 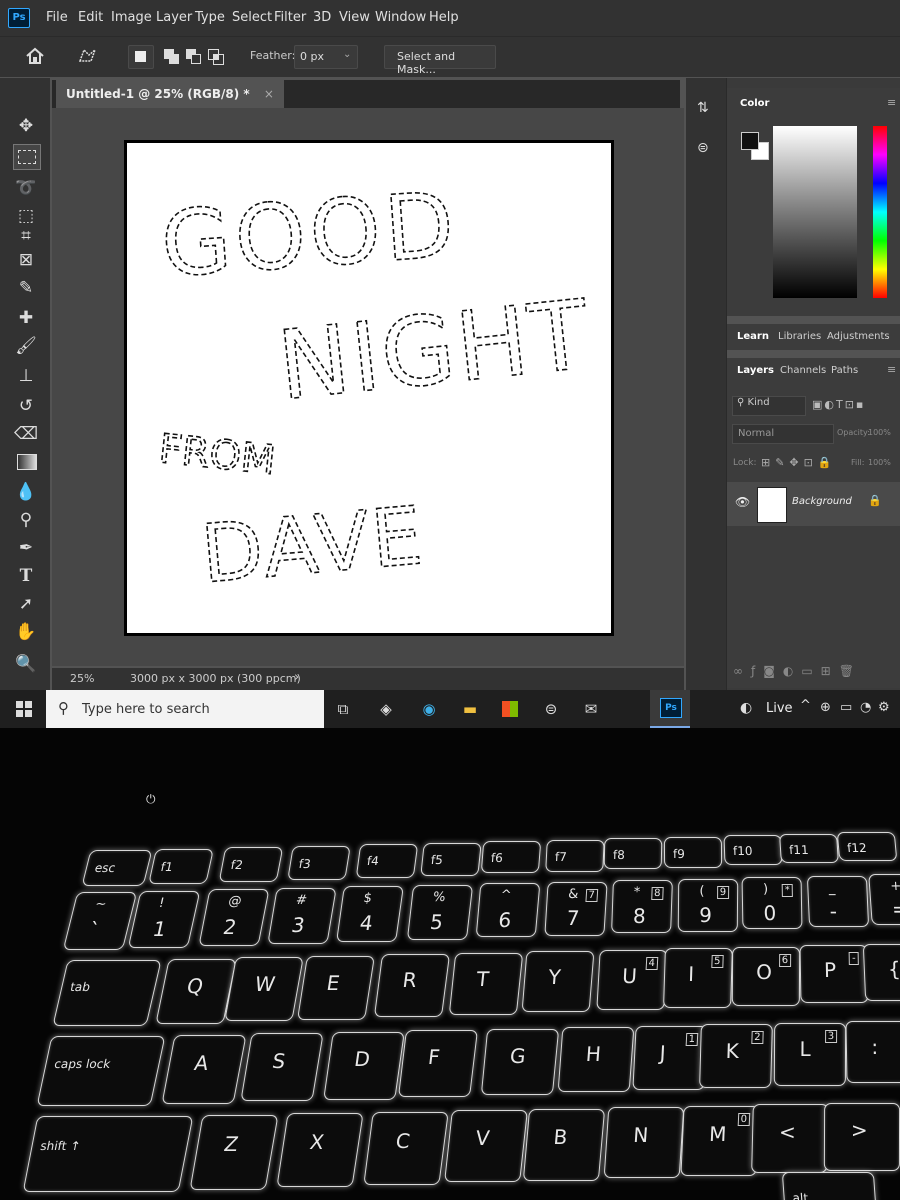 I want to click on weather-label: Live, so click(x=779, y=708).